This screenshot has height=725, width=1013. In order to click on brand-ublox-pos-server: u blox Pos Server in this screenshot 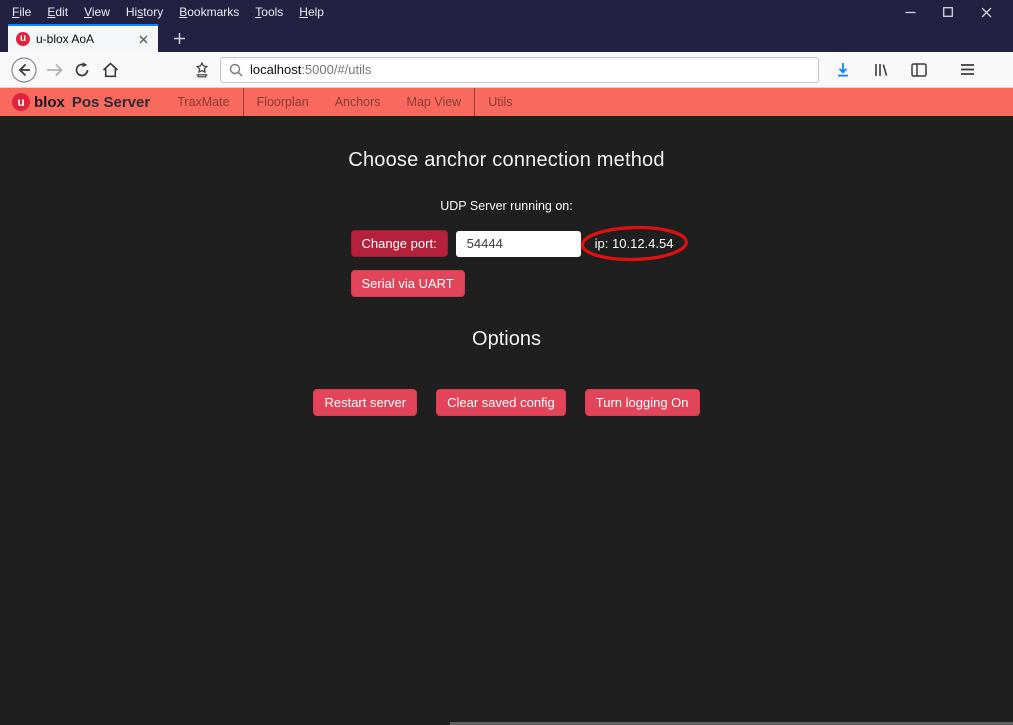, I will do `click(81, 102)`.